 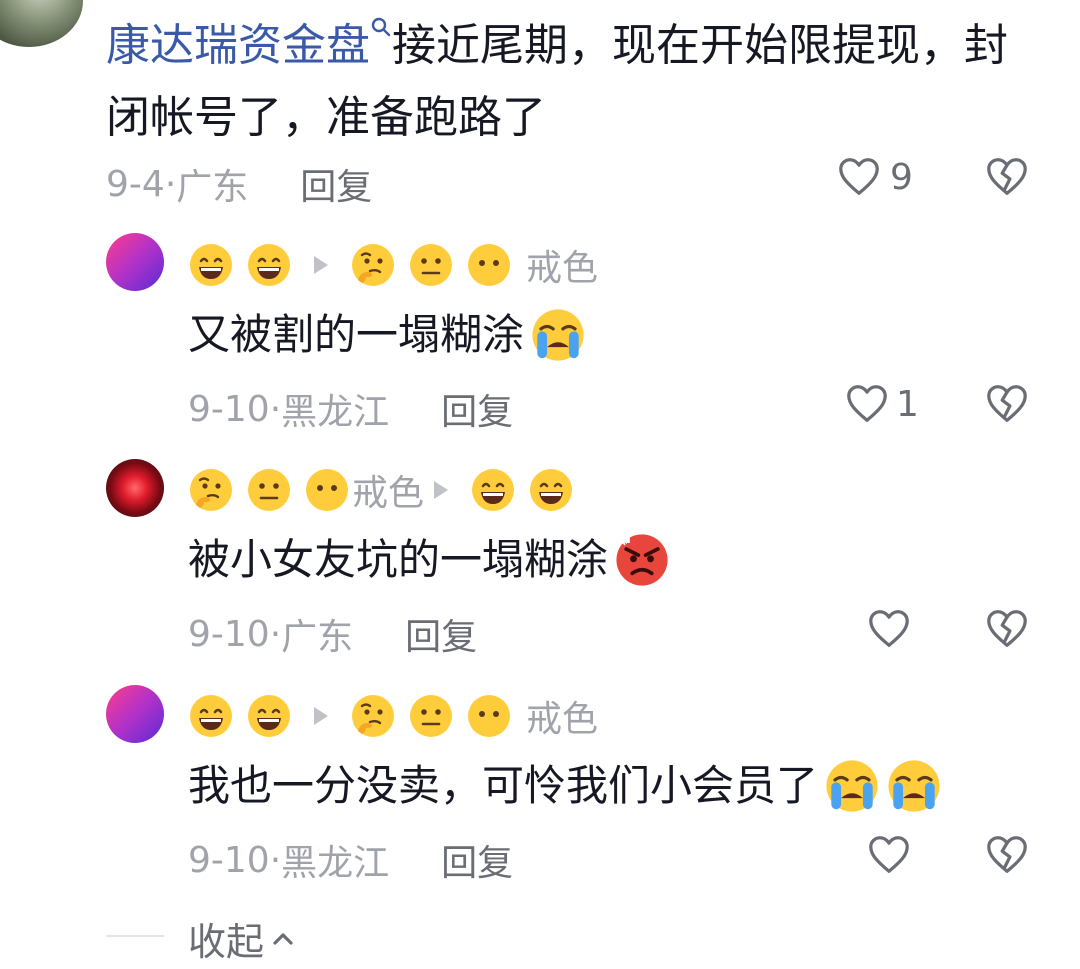 I want to click on reply-body: 我也一分没卖，可怜我们小会员了, so click(x=503, y=785).